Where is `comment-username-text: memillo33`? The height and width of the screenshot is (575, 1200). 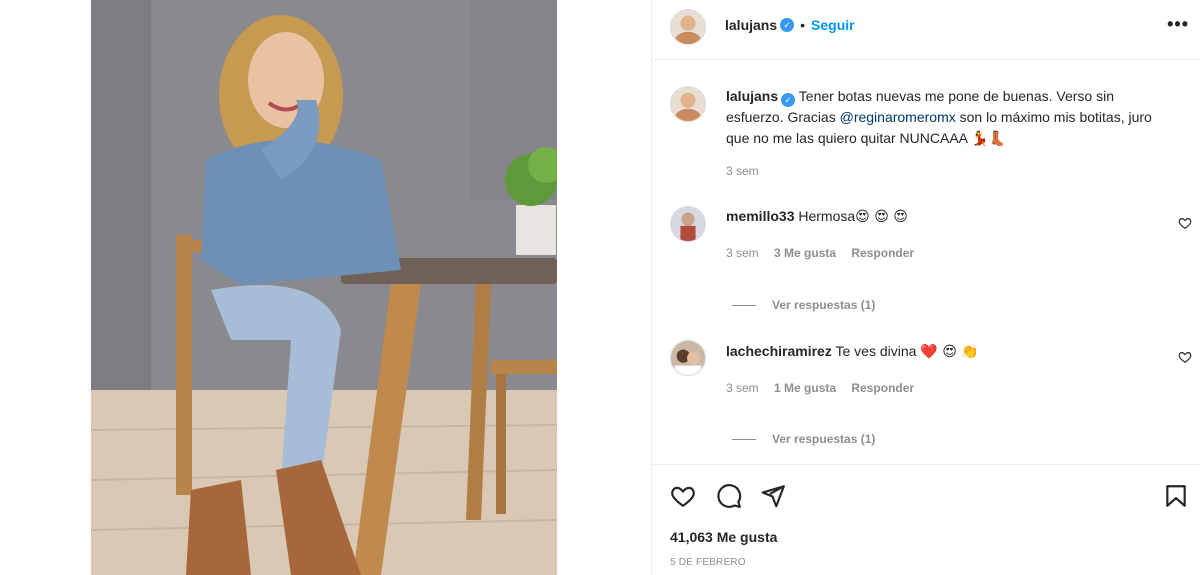 comment-username-text: memillo33 is located at coordinates (760, 216).